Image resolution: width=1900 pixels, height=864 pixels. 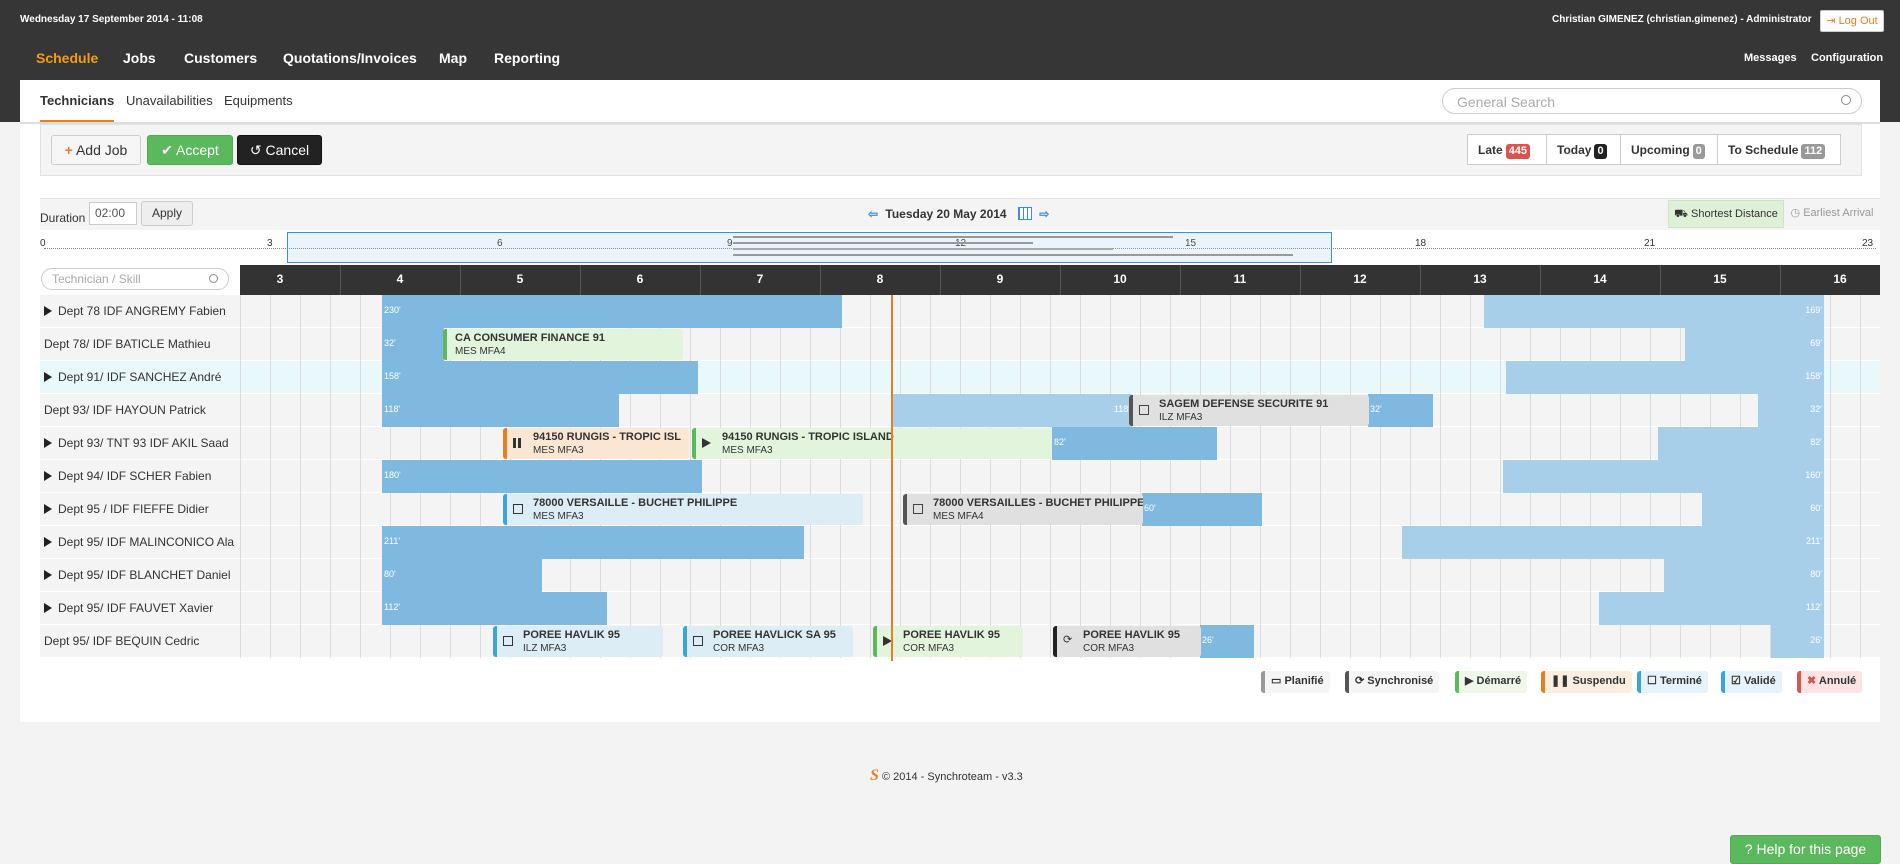 What do you see at coordinates (948, 641) in the screenshot?
I see `job-card: POREE HAVLIK 95 COR MFA3` at bounding box center [948, 641].